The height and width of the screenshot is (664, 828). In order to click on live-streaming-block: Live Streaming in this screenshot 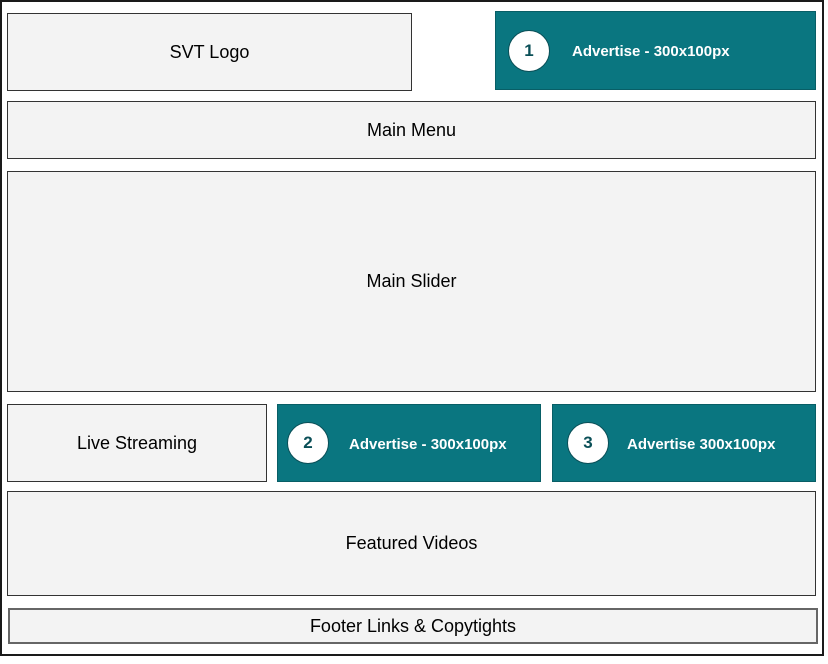, I will do `click(137, 443)`.